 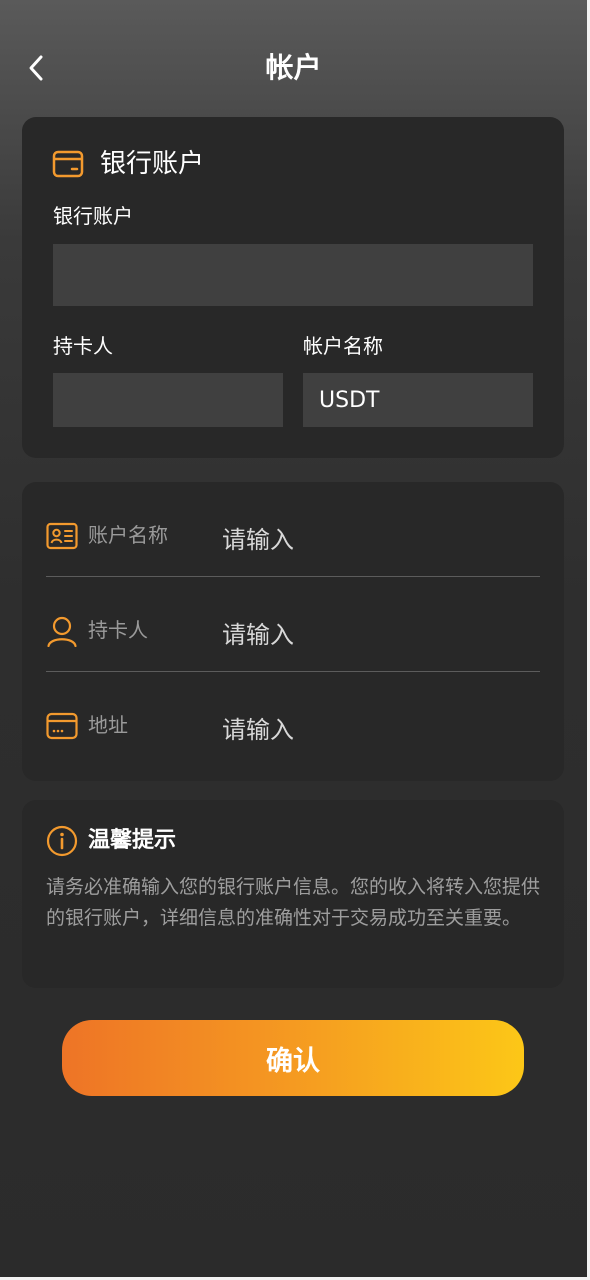 I want to click on holder-label: 持卡人, so click(x=83, y=346).